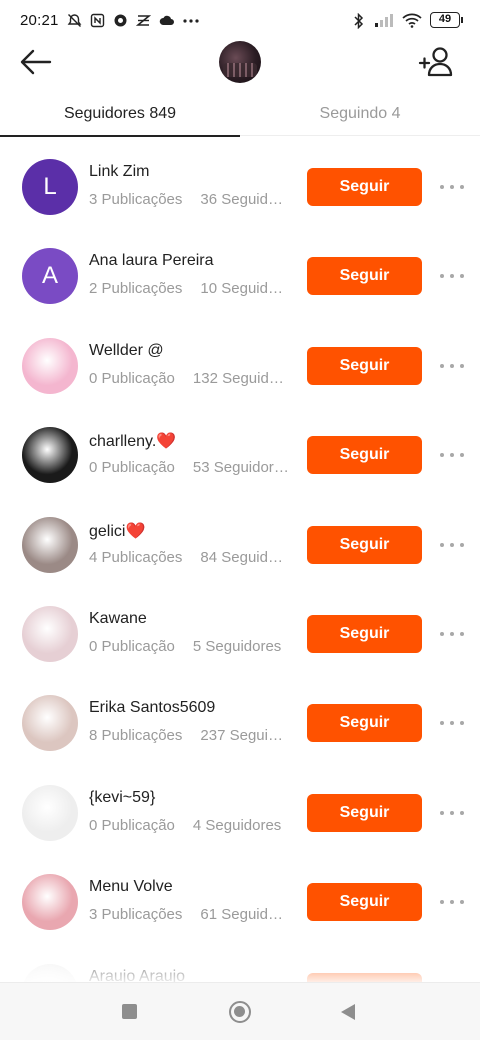 Image resolution: width=480 pixels, height=1040 pixels. I want to click on tab-bar: Seguidores 849 Seguindo 4, so click(240, 114).